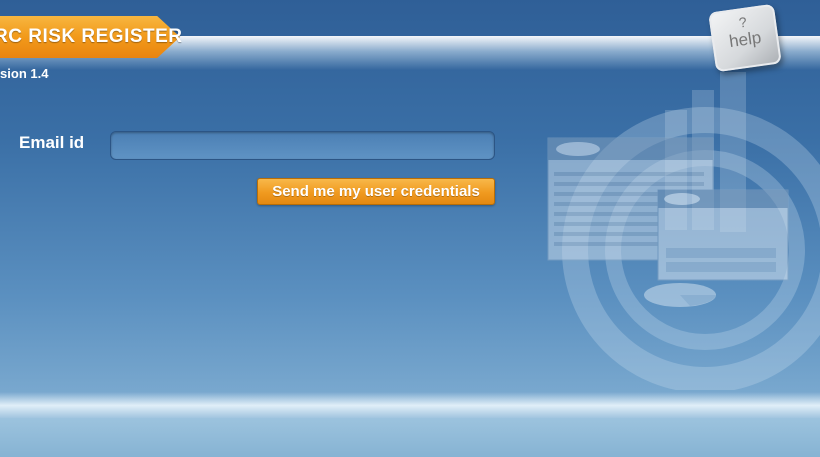  What do you see at coordinates (52, 142) in the screenshot?
I see `email-label: Email id` at bounding box center [52, 142].